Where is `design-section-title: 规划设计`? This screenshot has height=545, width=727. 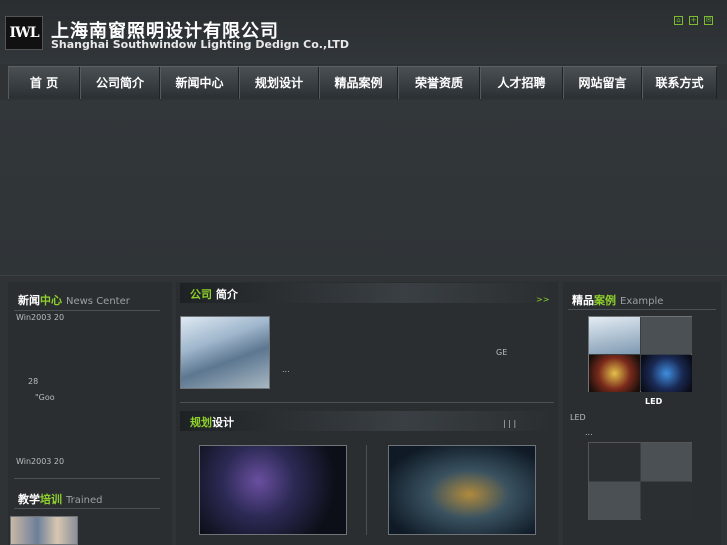 design-section-title: 规划设计 is located at coordinates (212, 422).